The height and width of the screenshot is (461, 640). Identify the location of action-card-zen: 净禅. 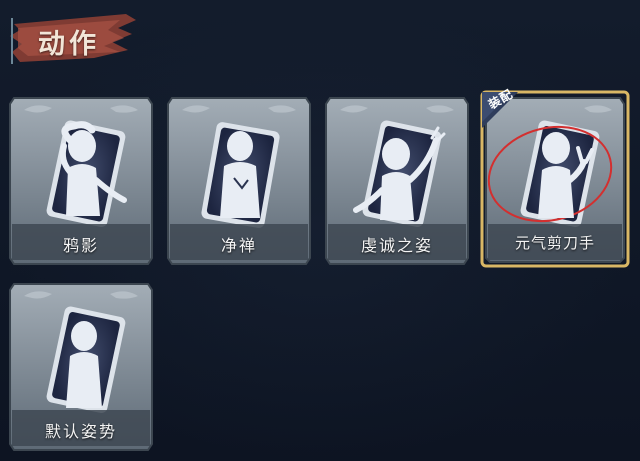
(239, 181).